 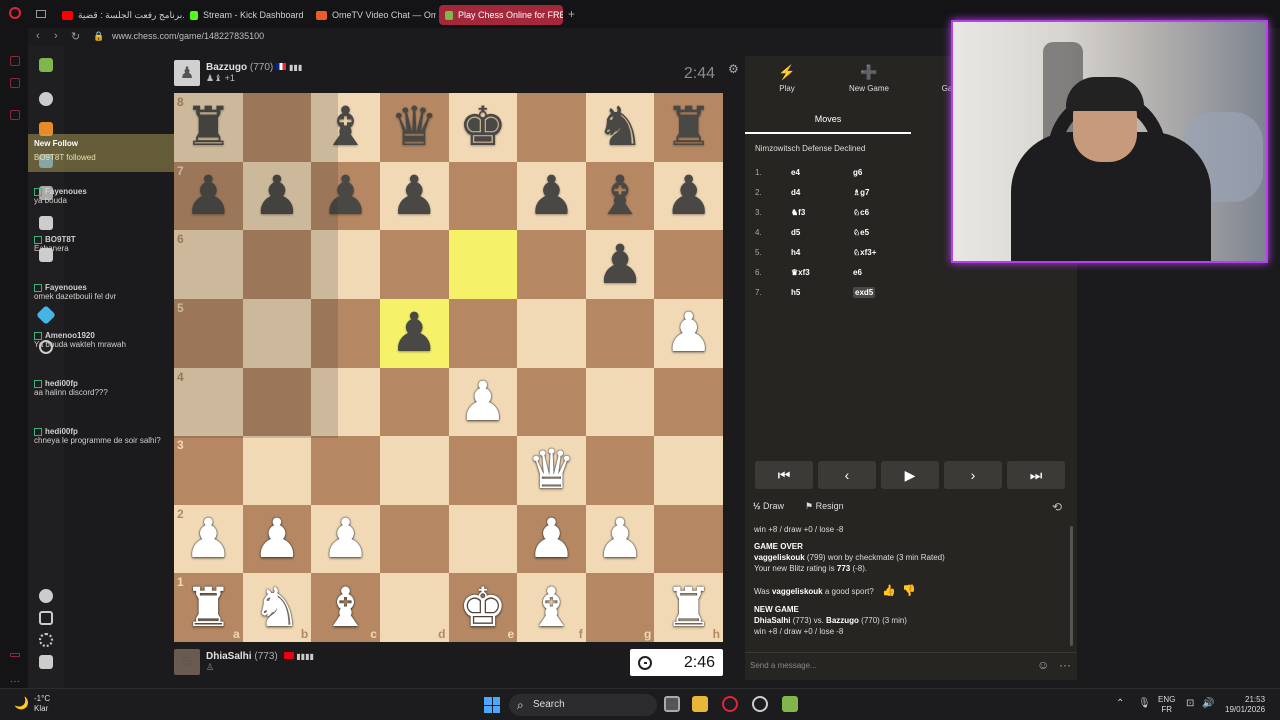 I want to click on forward-icon: ›, so click(x=56, y=36).